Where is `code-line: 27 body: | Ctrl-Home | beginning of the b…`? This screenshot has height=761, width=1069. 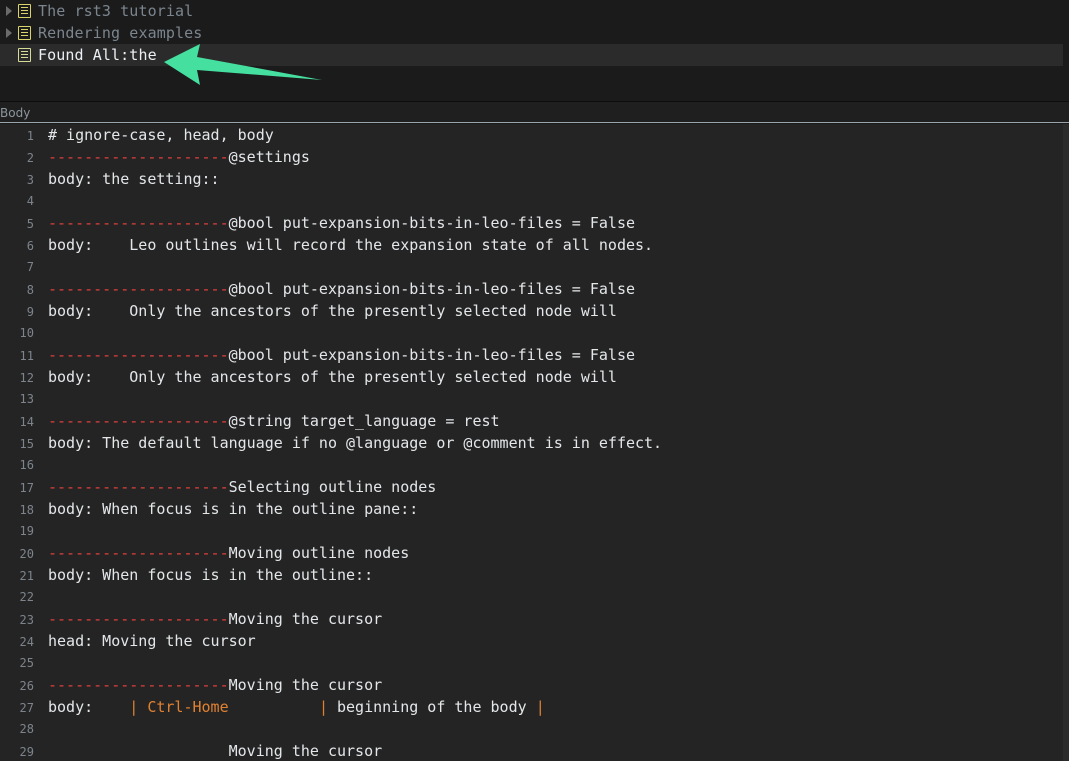
code-line: 27 body: | Ctrl-Home | beginning of the b… is located at coordinates (534, 707).